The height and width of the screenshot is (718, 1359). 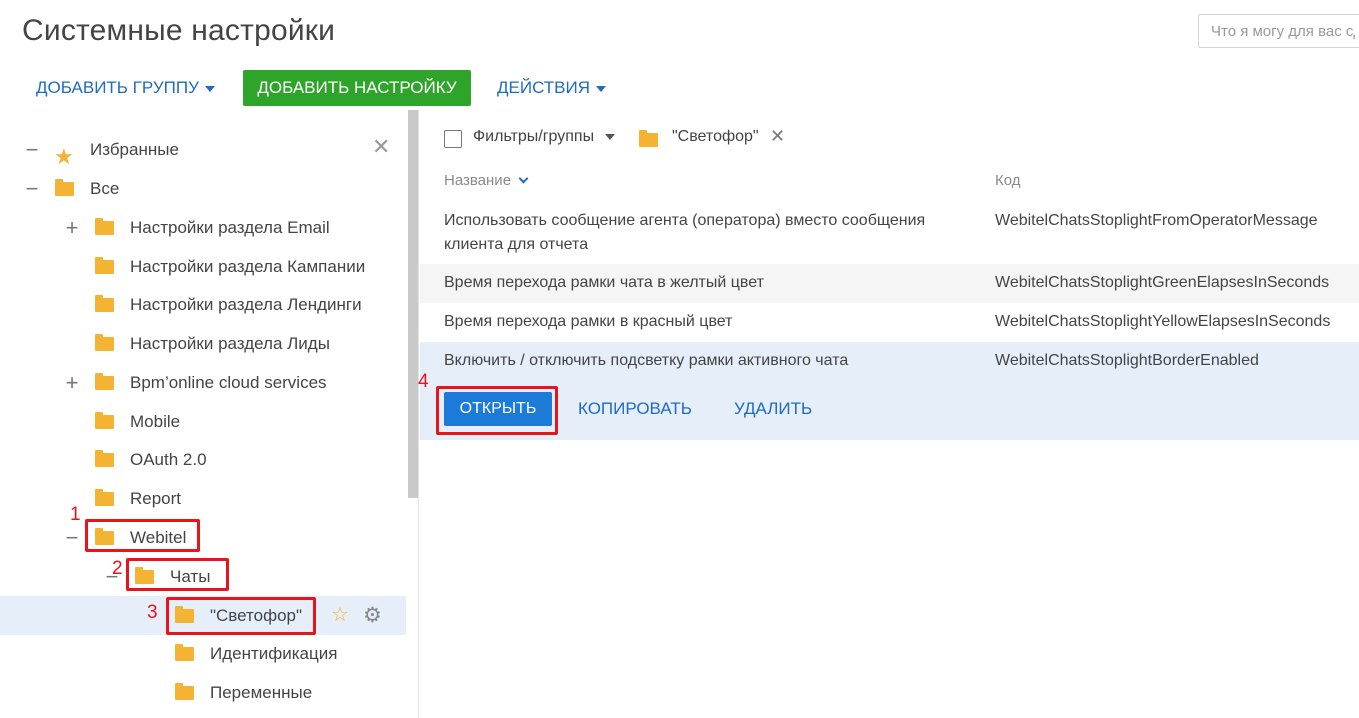 What do you see at coordinates (478, 180) in the screenshot?
I see `column-header-label: Название` at bounding box center [478, 180].